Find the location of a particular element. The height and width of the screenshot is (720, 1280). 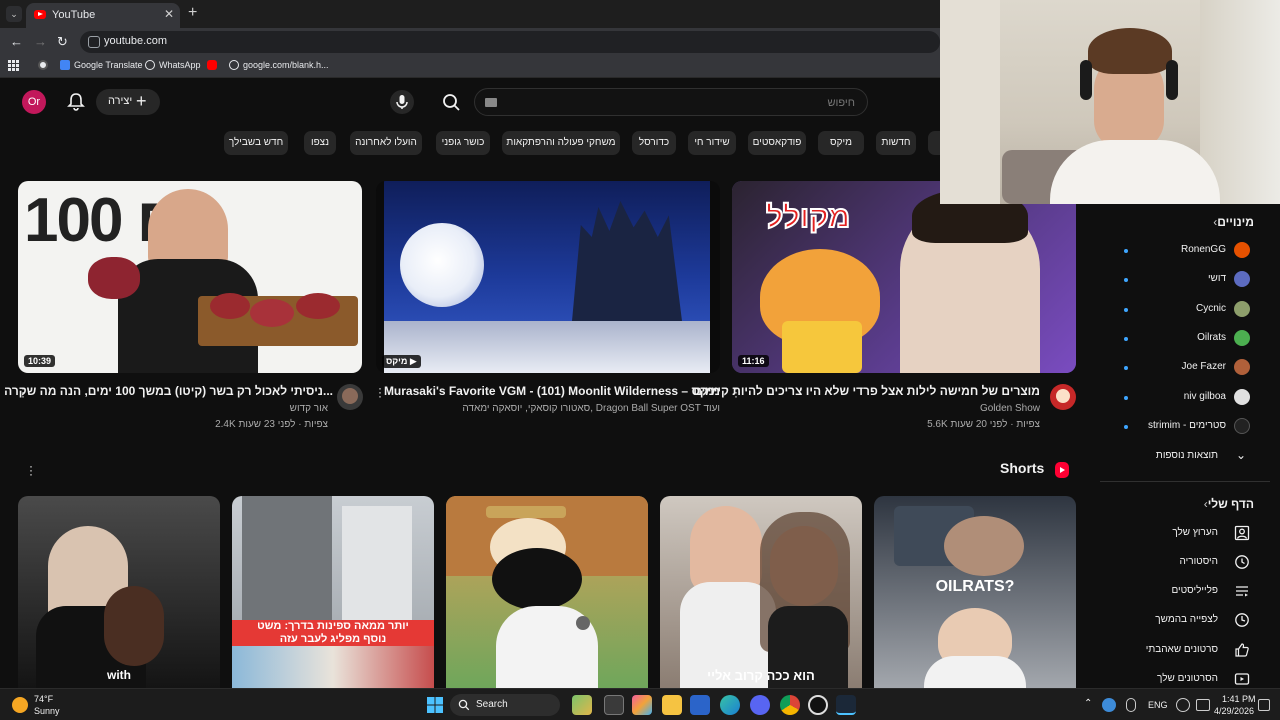

views-and-date: 5.6K צפיות · לפני 20 שעות is located at coordinates (983, 424).